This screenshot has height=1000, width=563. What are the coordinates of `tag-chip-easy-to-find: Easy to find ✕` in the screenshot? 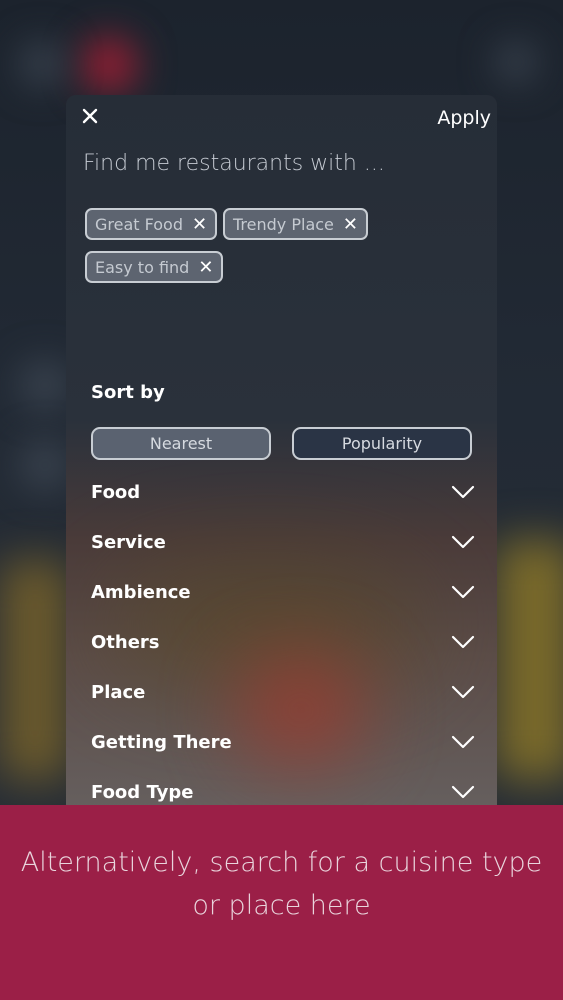 It's located at (154, 267).